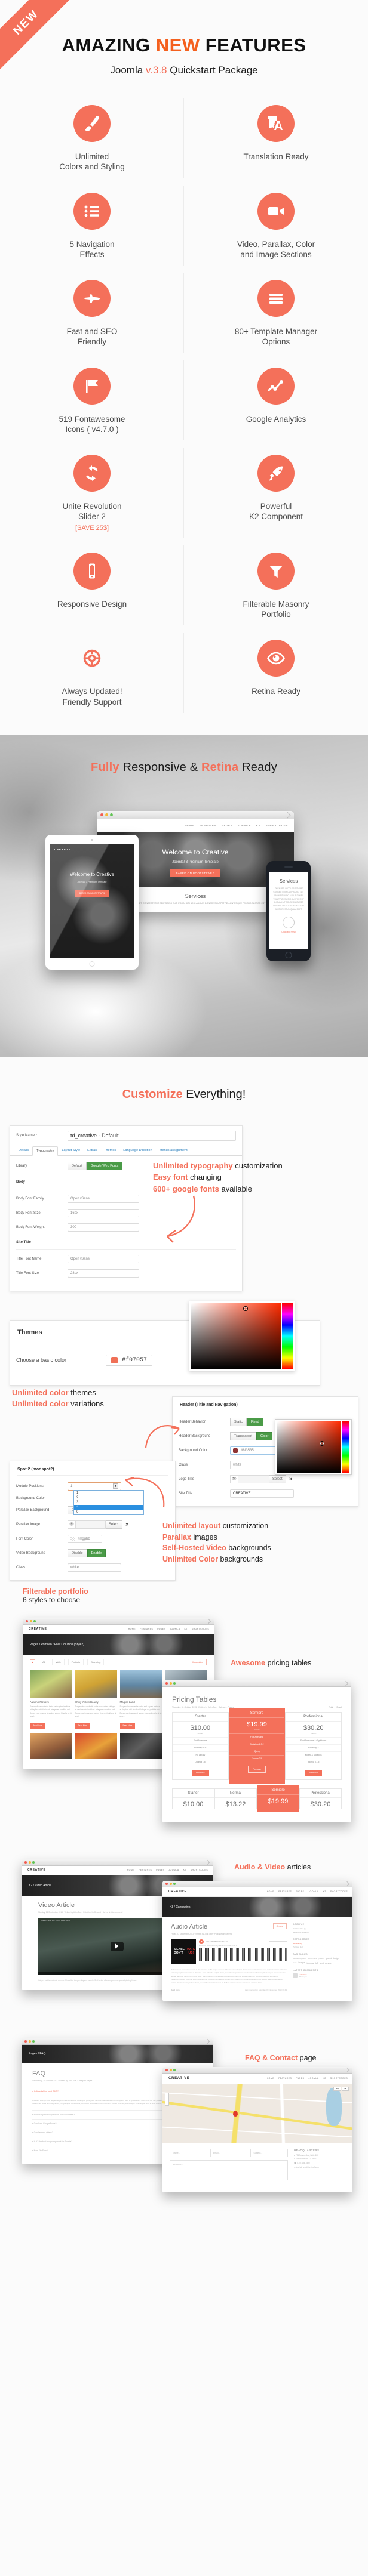 The height and width of the screenshot is (2576, 368). What do you see at coordinates (332, 1959) in the screenshot?
I see `tag: graphic design` at bounding box center [332, 1959].